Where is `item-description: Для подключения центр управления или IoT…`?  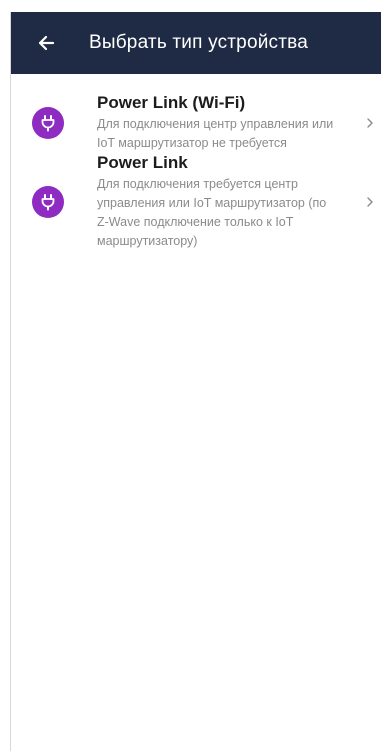 item-description: Для подключения центр управления или IoT… is located at coordinates (215, 133).